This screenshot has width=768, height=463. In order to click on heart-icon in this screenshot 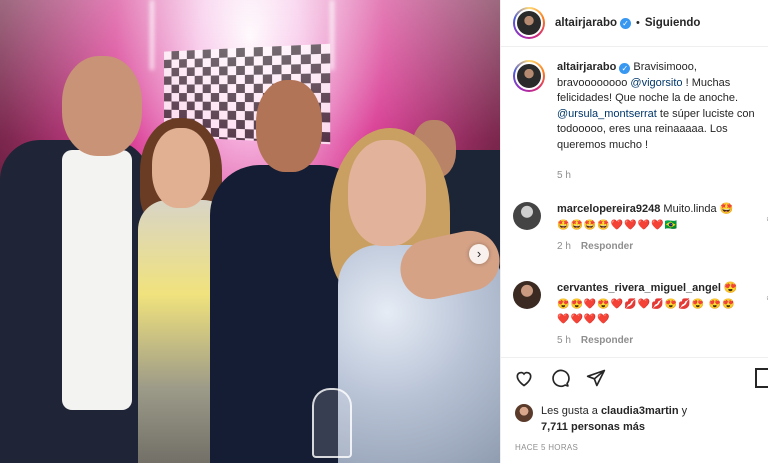, I will do `click(524, 379)`.